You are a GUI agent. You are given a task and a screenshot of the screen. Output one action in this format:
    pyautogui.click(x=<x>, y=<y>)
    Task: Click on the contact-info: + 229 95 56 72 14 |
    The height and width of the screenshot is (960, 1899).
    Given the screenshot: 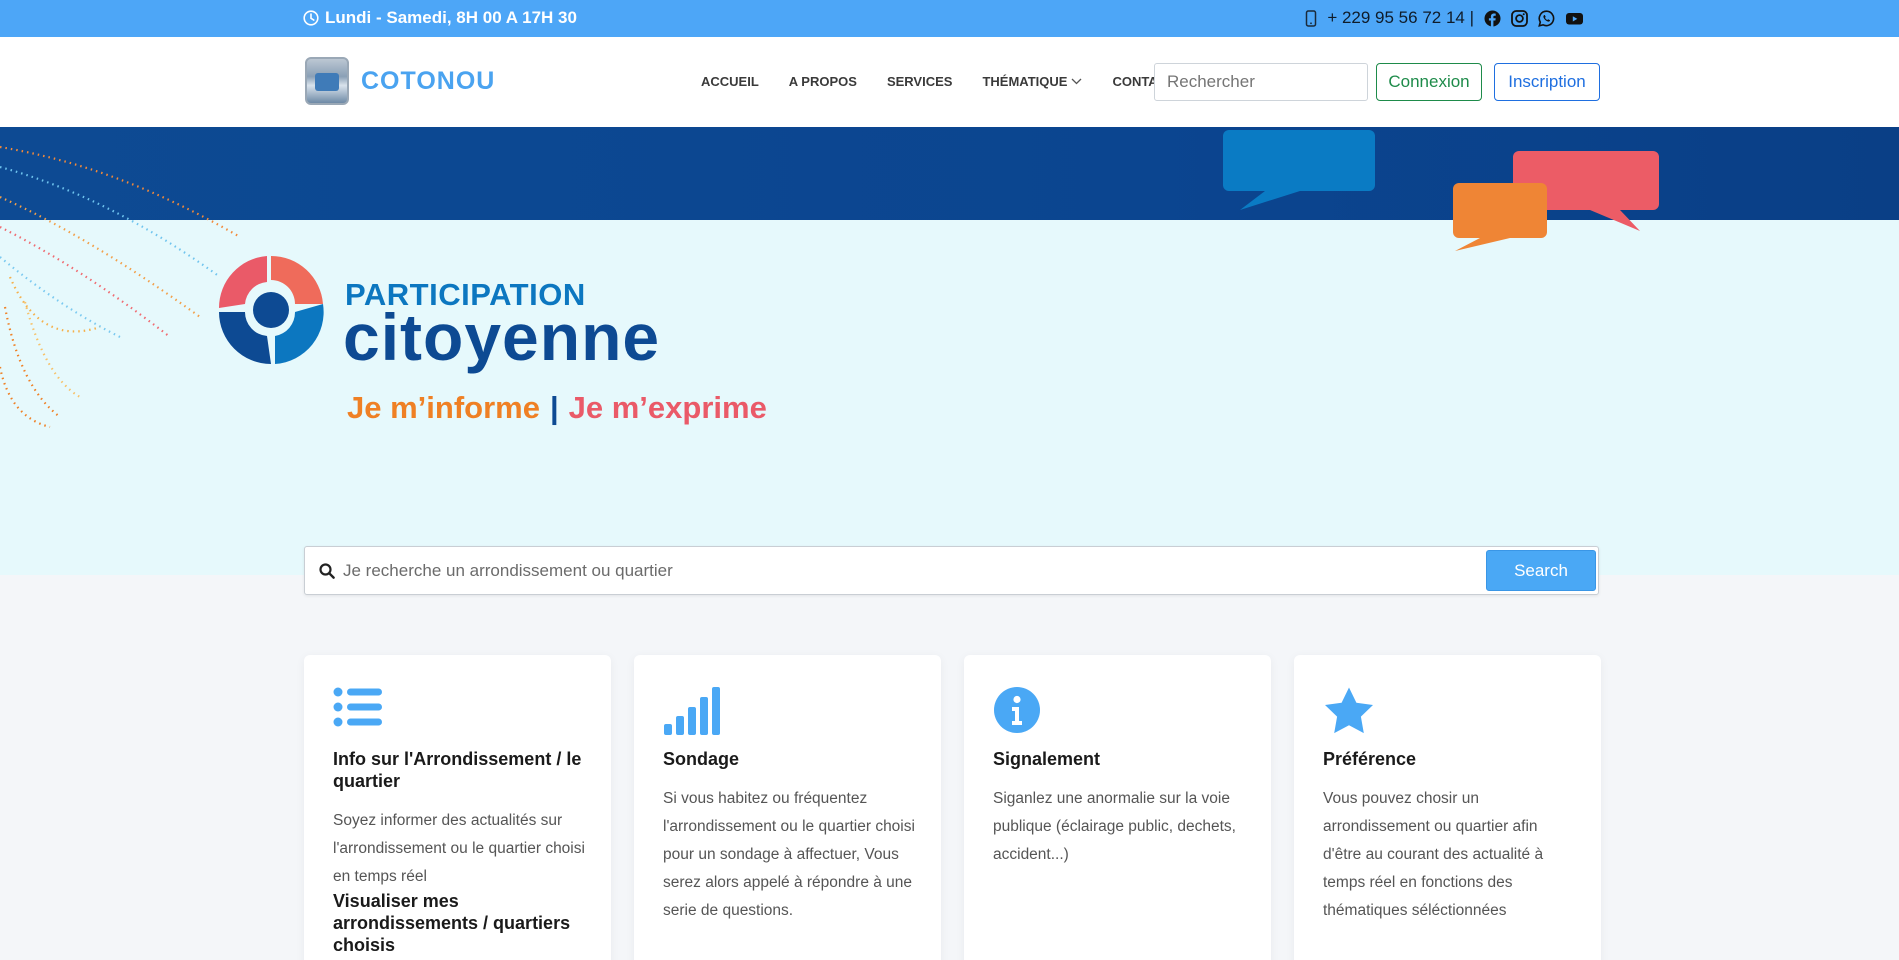 What is the action you would take?
    pyautogui.click(x=1444, y=18)
    